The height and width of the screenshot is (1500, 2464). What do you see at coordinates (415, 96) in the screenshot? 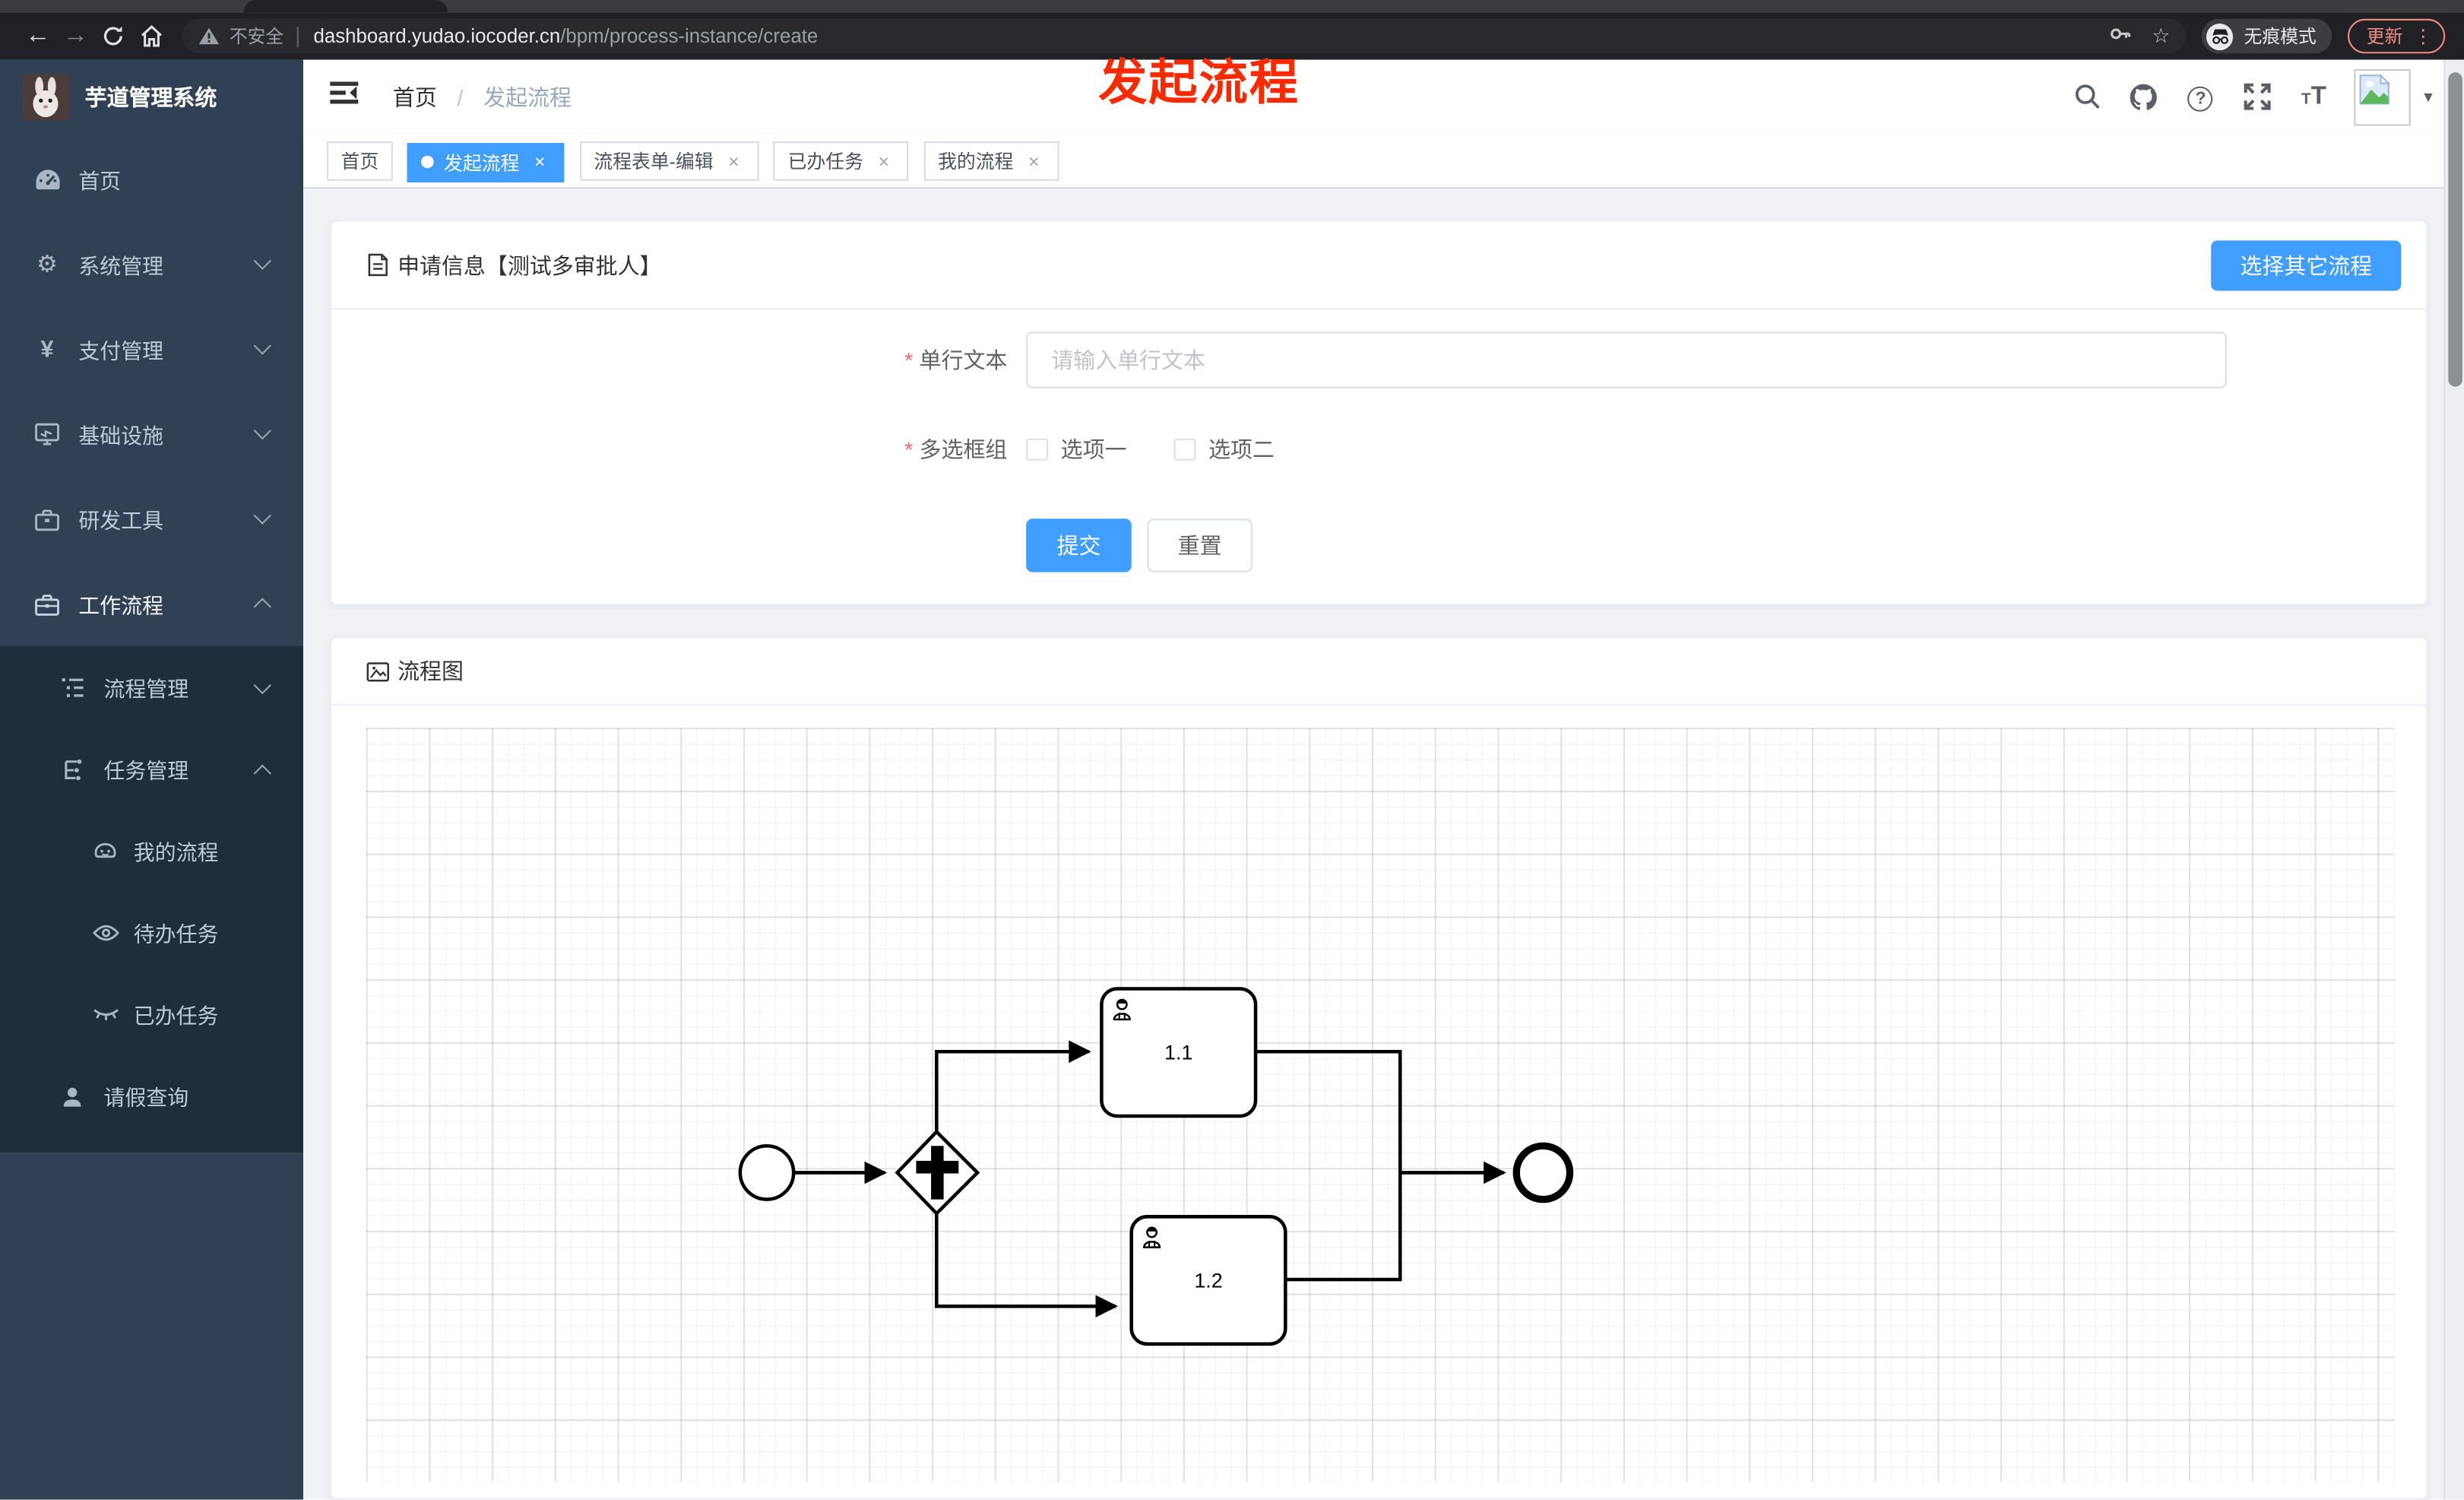
I see `breadcrumb-home: 首页` at bounding box center [415, 96].